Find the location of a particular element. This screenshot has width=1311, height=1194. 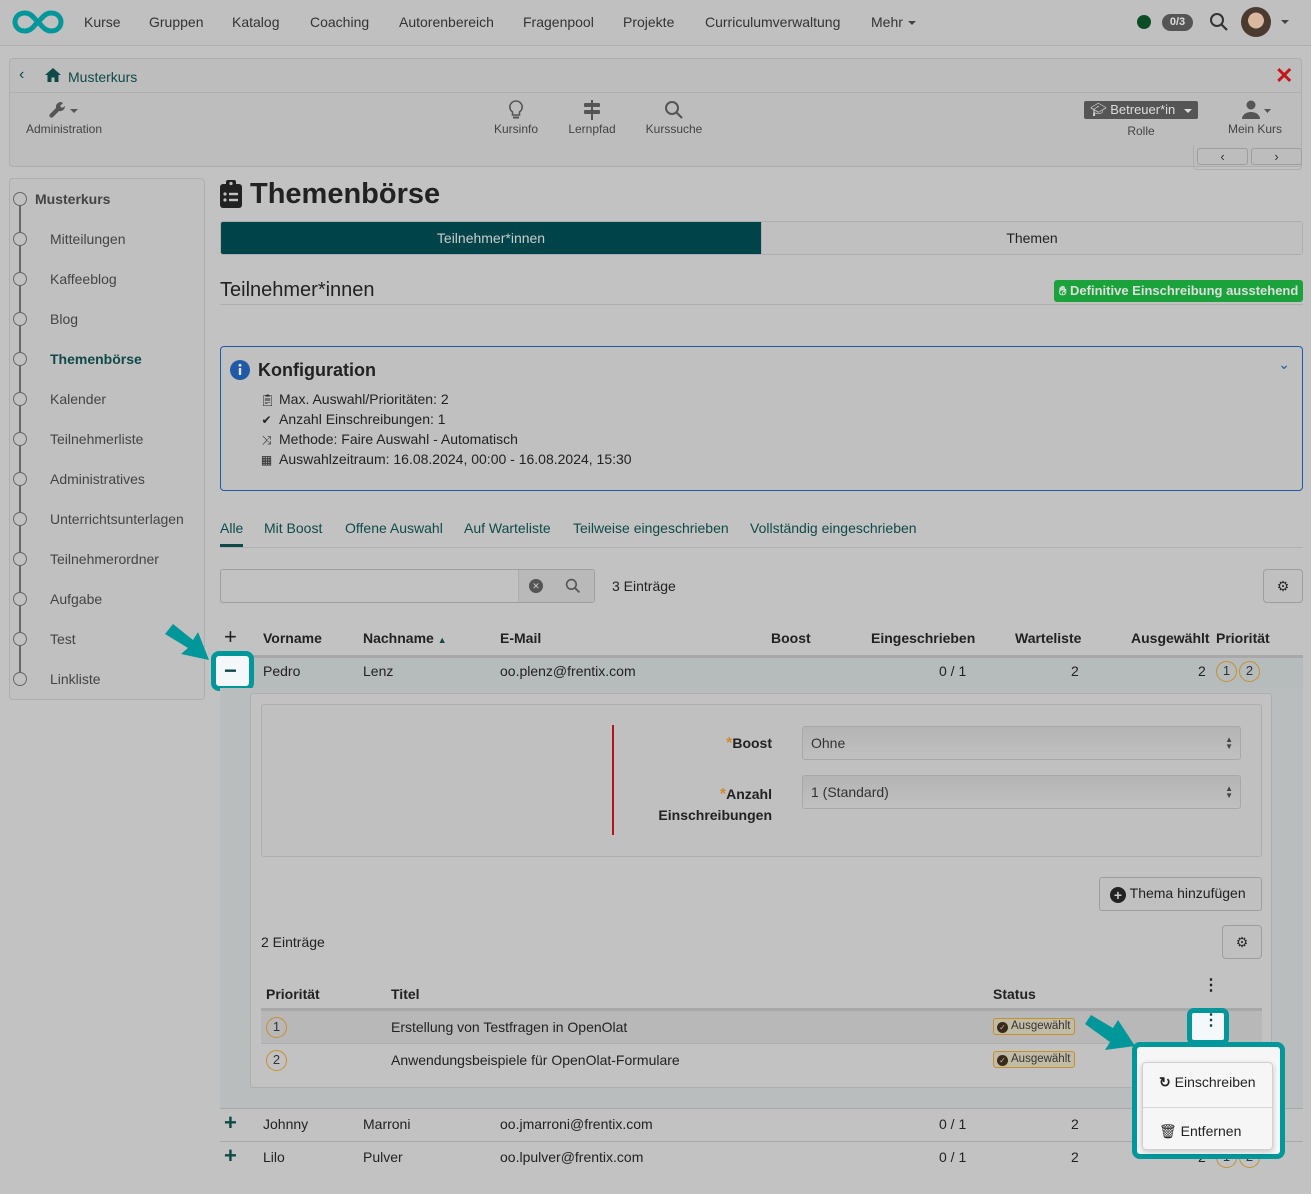

topics-settings-button: ⚙ is located at coordinates (1242, 942).